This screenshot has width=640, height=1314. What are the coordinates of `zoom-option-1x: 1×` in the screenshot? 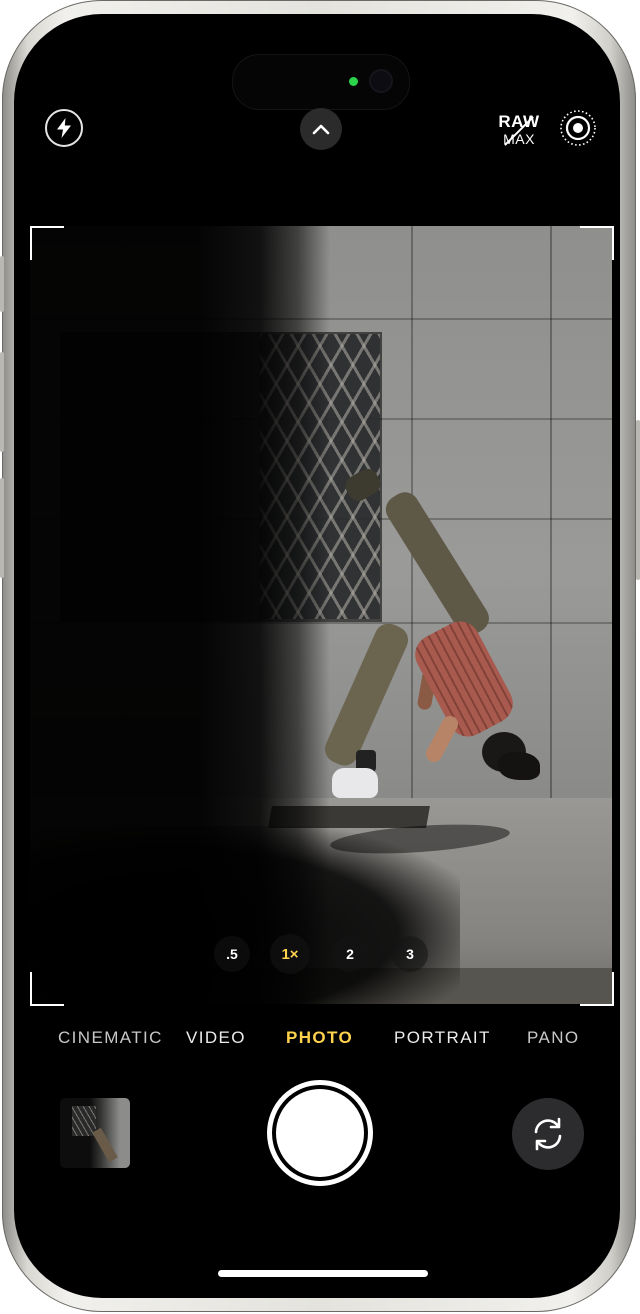 It's located at (290, 954).